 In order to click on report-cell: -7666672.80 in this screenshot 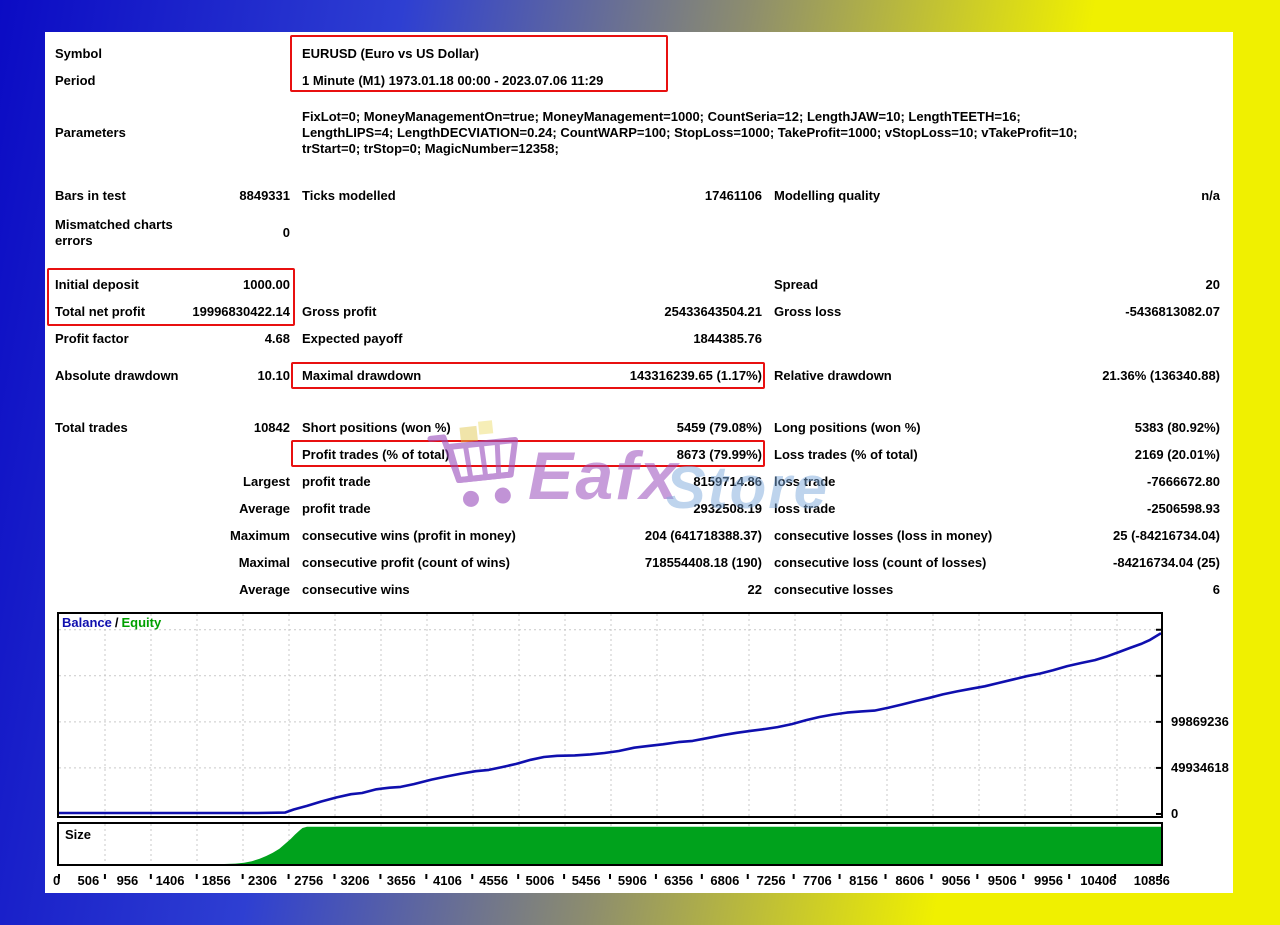, I will do `click(1183, 481)`.